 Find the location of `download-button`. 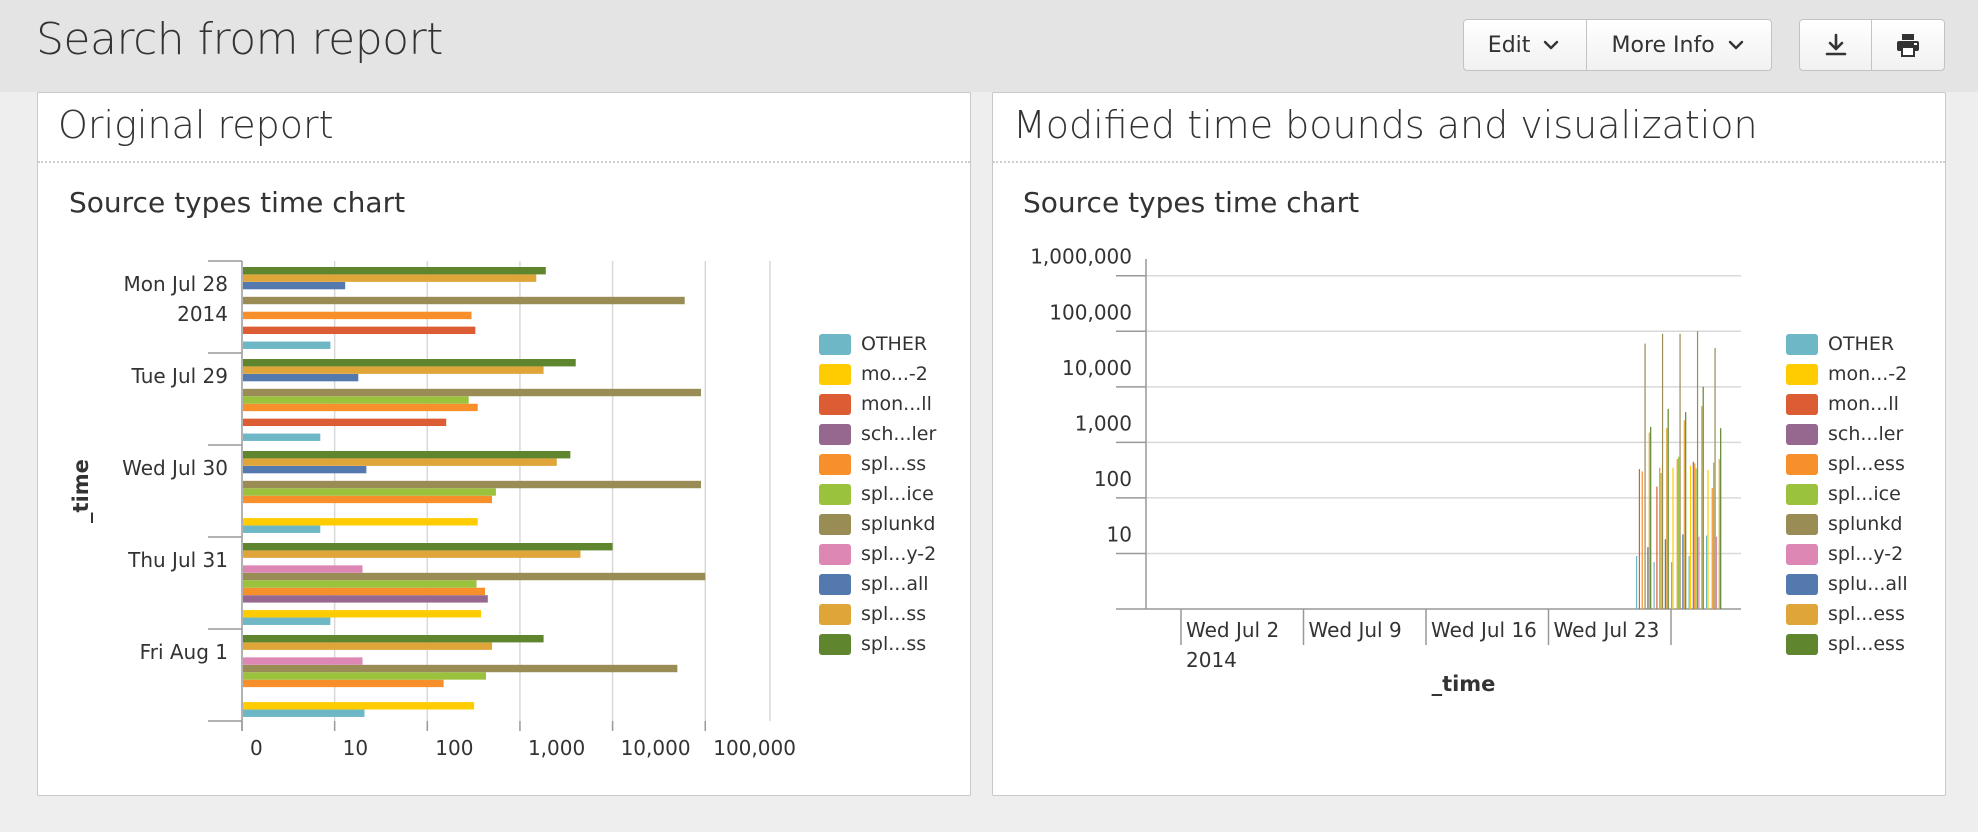

download-button is located at coordinates (1836, 45).